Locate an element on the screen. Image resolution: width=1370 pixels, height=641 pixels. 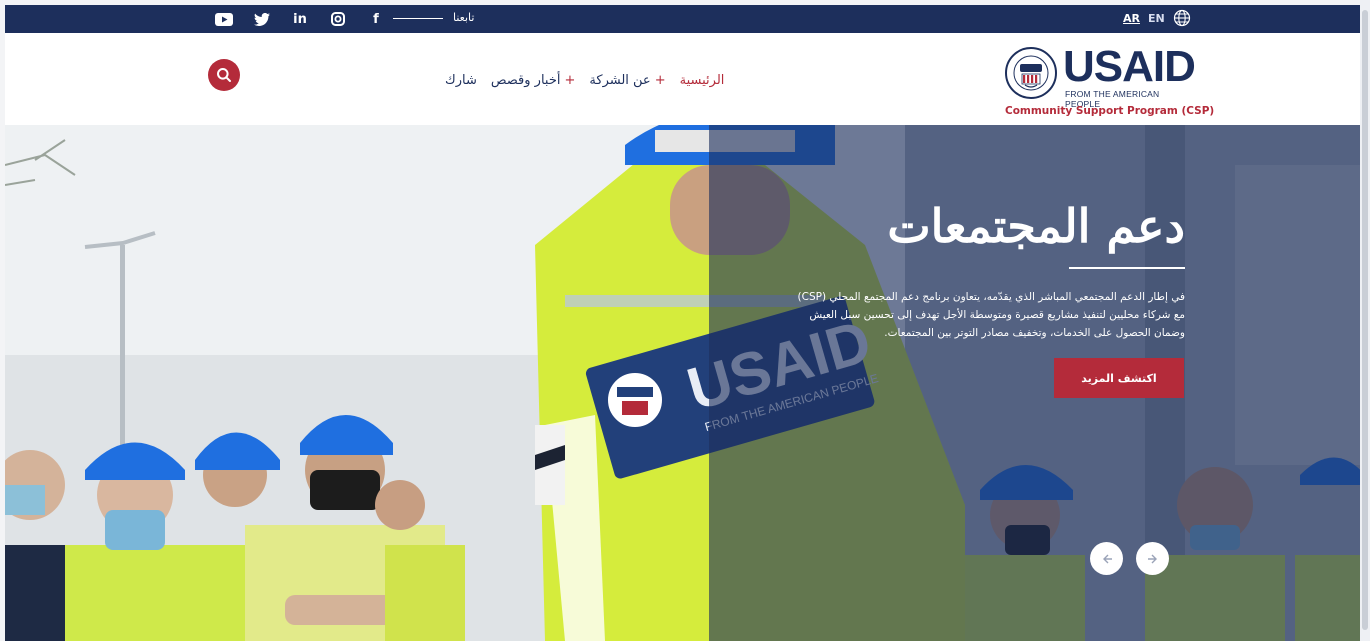
nav-news: +أخبار وقصص is located at coordinates (533, 80).